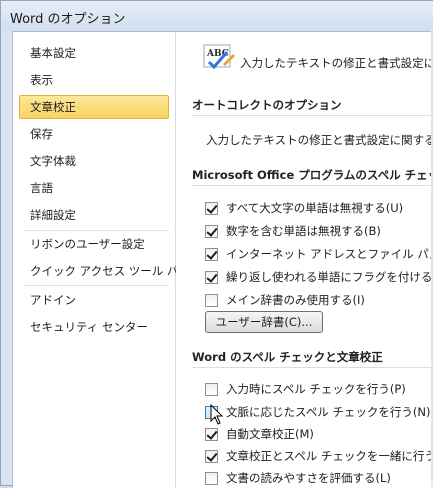  I want to click on option-grammar-with-spelling: 文章校正とスペル チェックを一緒に行う(H), so click(319, 456).